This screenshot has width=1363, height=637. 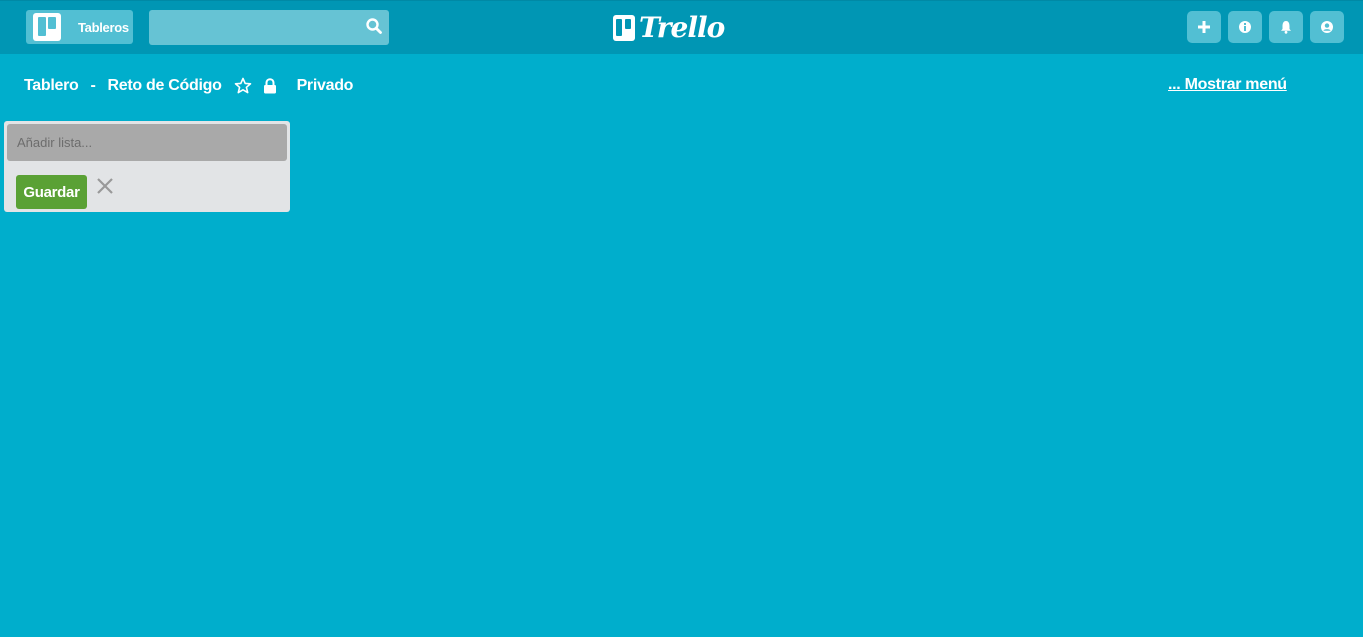 What do you see at coordinates (269, 86) in the screenshot?
I see `lock-icon` at bounding box center [269, 86].